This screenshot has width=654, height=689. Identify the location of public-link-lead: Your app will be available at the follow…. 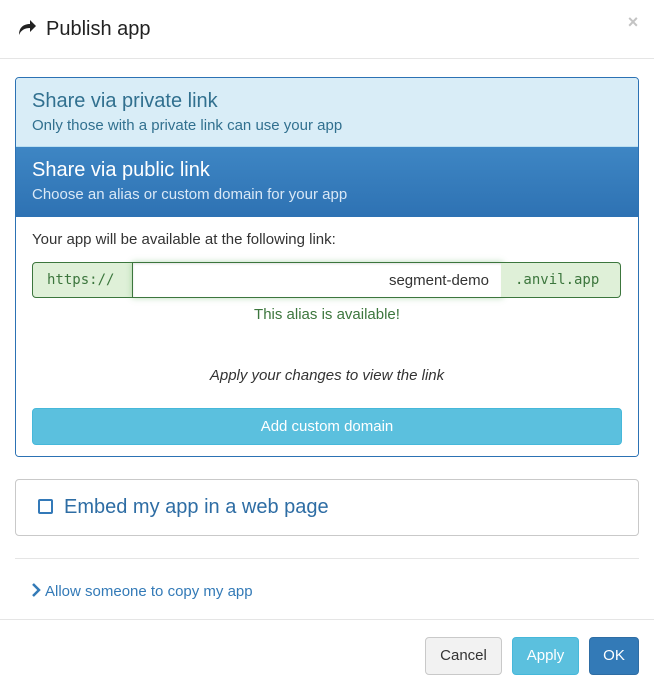
(184, 239).